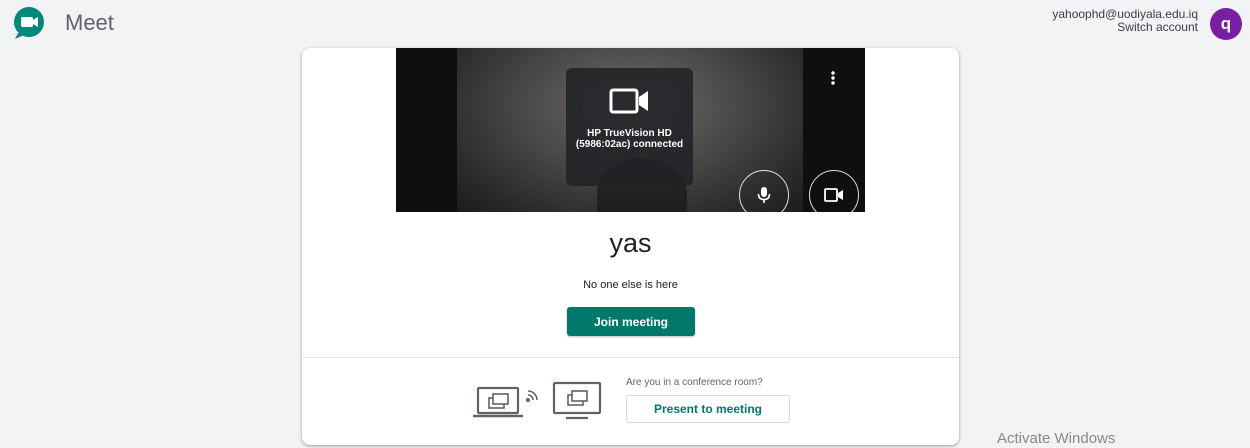 This screenshot has width=1250, height=448. Describe the element at coordinates (833, 195) in the screenshot. I see `video-camera-icon` at that location.